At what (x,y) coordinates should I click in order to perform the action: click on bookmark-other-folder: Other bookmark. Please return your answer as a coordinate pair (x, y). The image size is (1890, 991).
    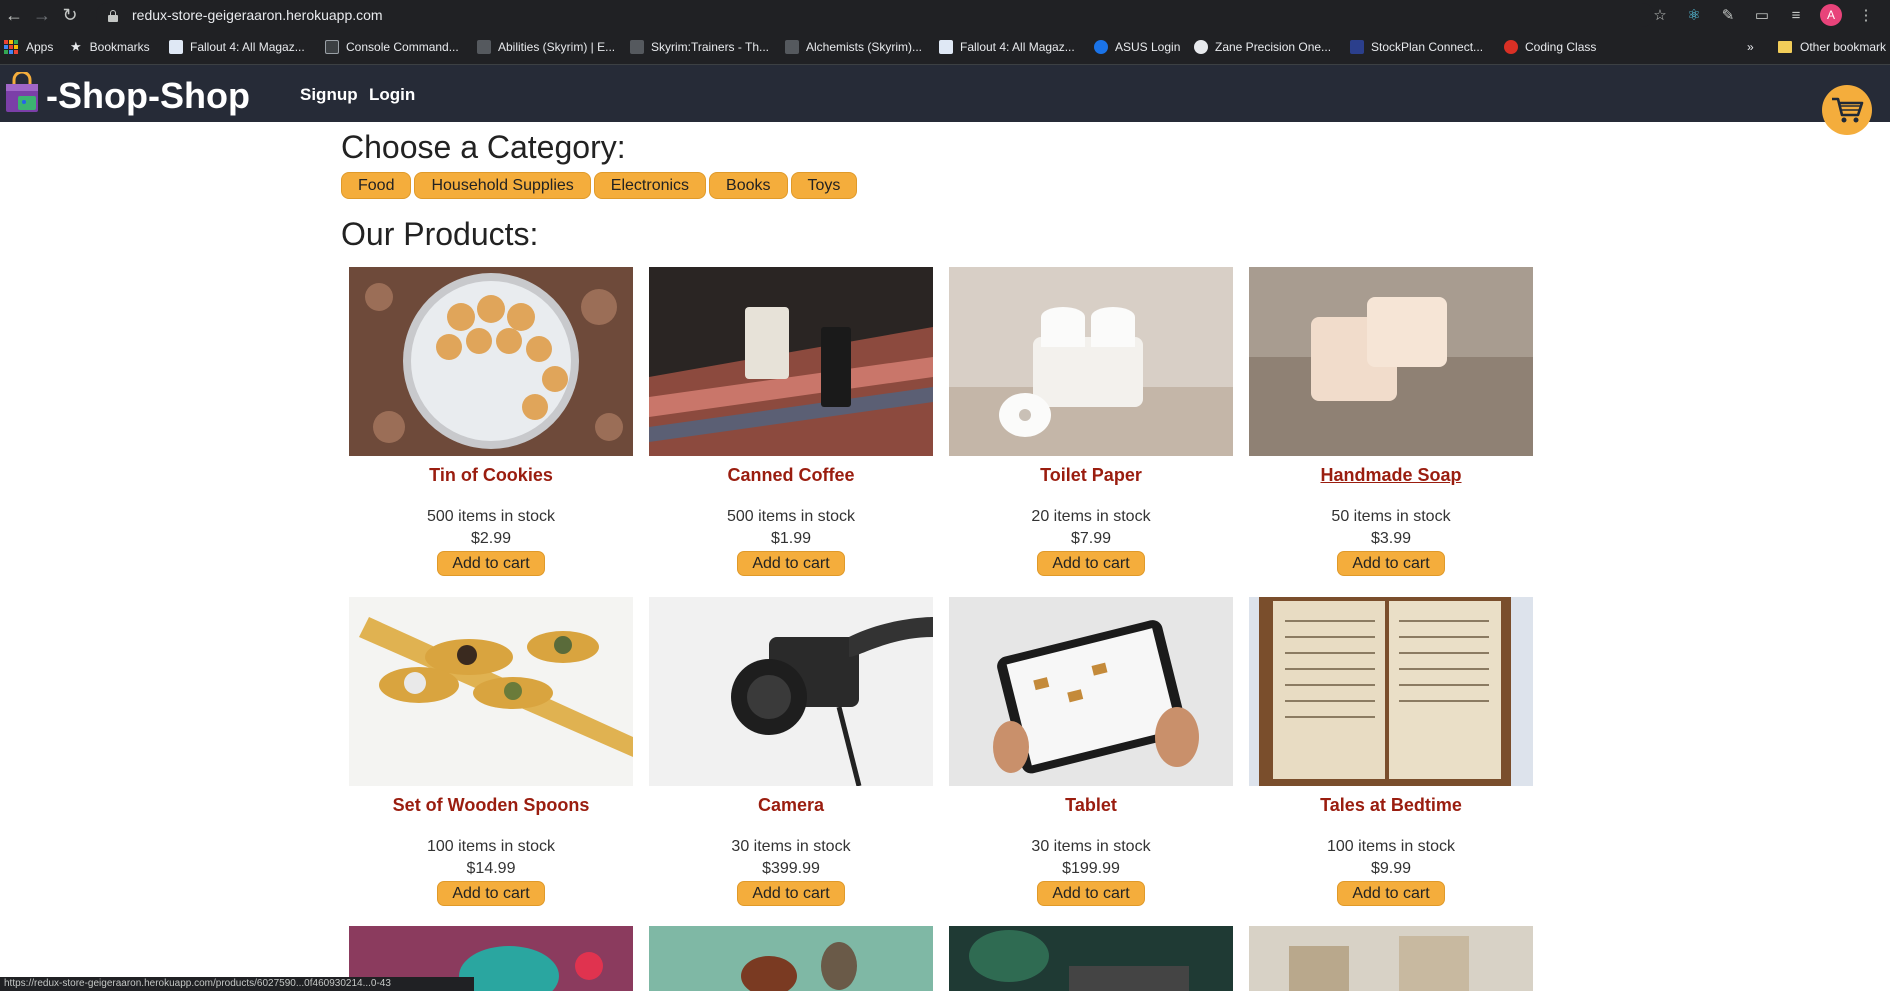
    Looking at the image, I should click on (1832, 47).